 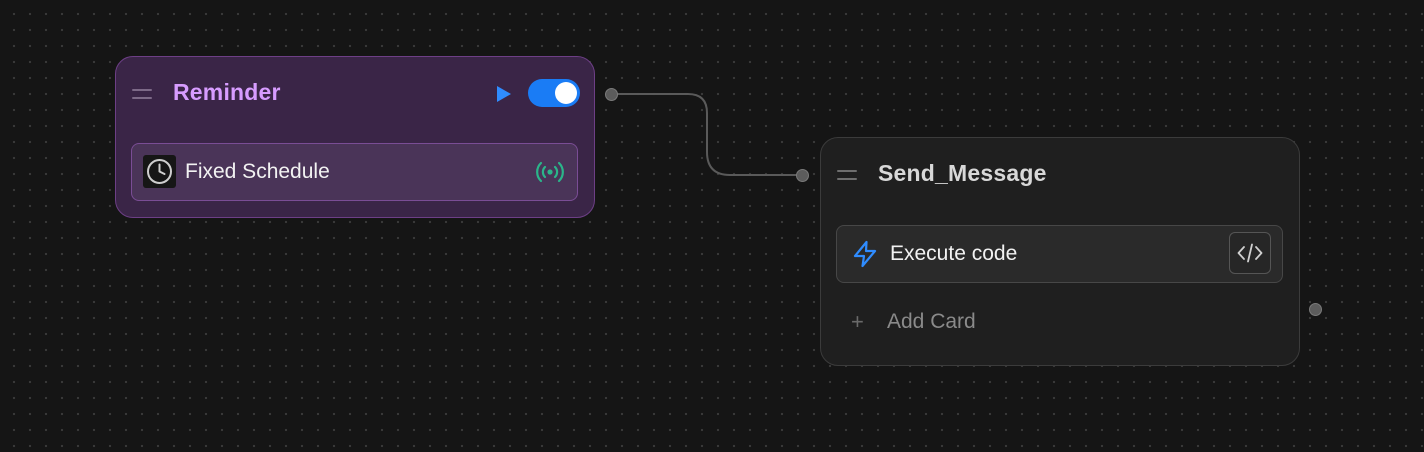 I want to click on code-icon, so click(x=1250, y=253).